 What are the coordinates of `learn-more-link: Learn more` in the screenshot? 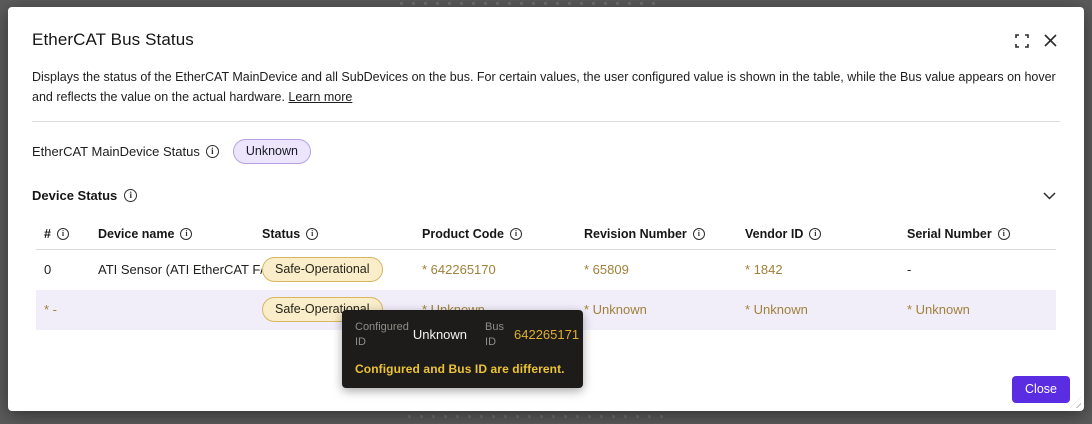 It's located at (320, 97).